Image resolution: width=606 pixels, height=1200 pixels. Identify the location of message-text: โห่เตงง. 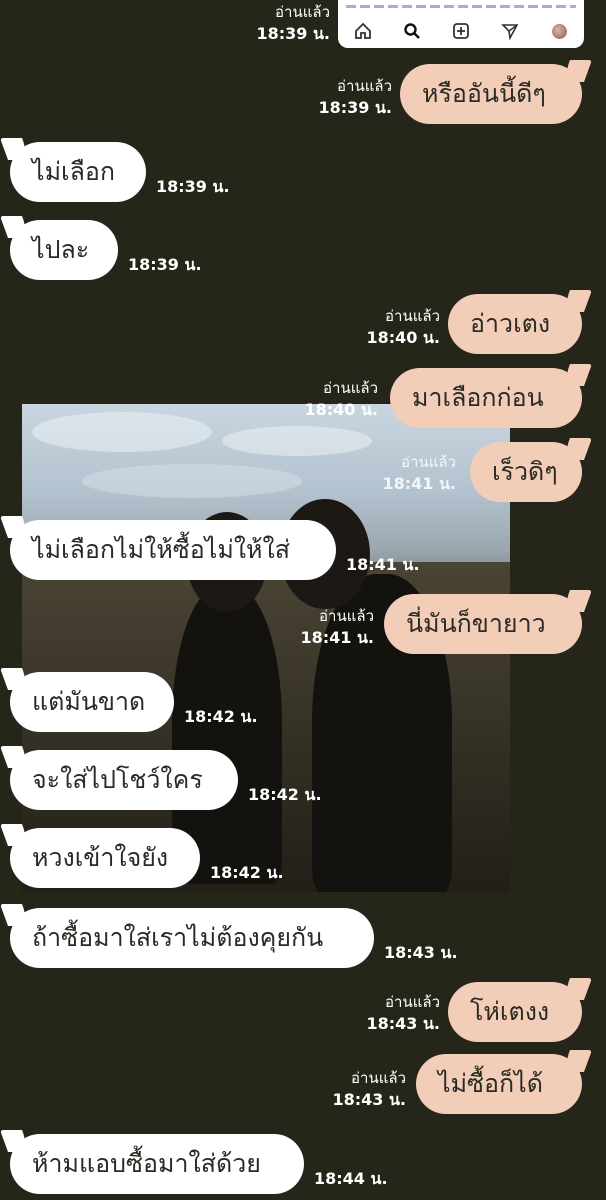
(510, 1011).